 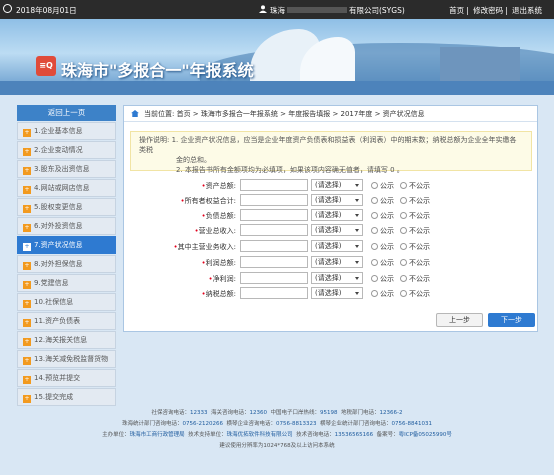 What do you see at coordinates (66, 188) in the screenshot?
I see `sidebar-item-website: +4.网站或网店信息` at bounding box center [66, 188].